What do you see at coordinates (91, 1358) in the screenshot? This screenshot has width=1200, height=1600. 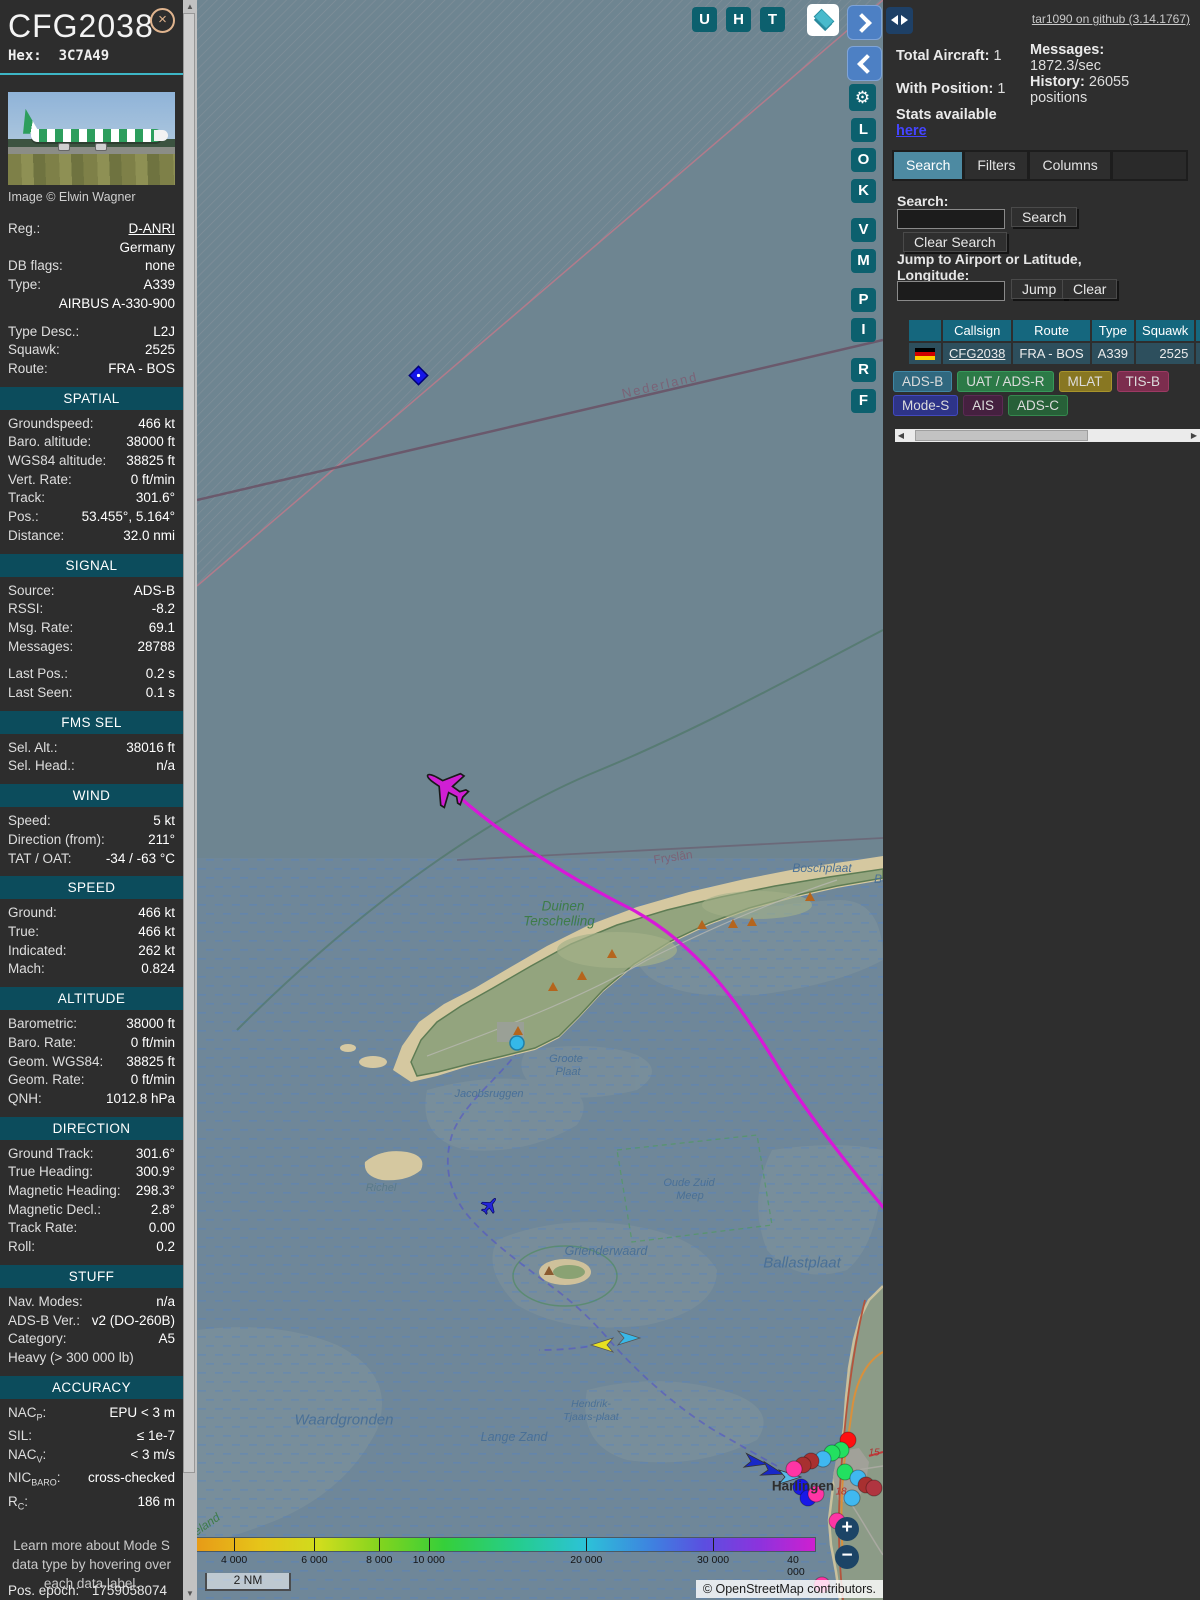 I see `data-row: Heavy (> 300 000 lb)` at bounding box center [91, 1358].